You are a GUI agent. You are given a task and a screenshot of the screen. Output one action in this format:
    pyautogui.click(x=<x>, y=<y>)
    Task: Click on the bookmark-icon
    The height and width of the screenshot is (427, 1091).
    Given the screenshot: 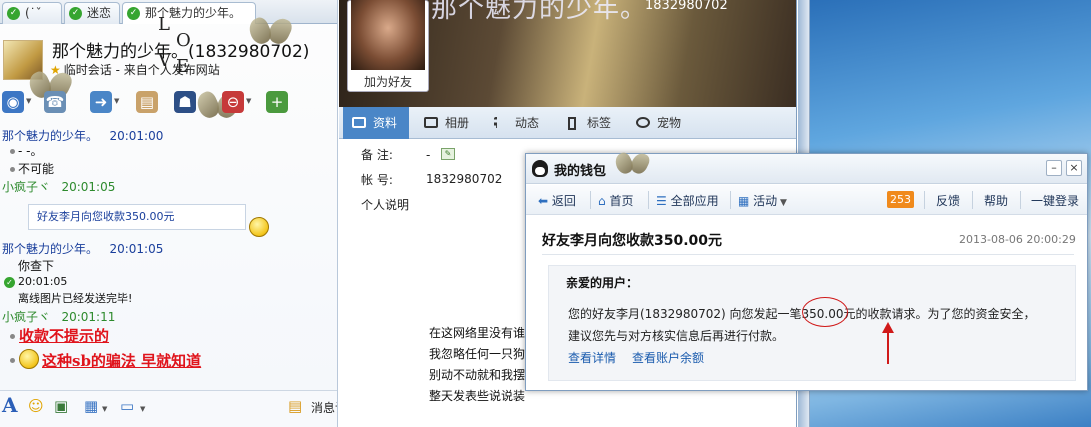 What is the action you would take?
    pyautogui.click(x=572, y=123)
    